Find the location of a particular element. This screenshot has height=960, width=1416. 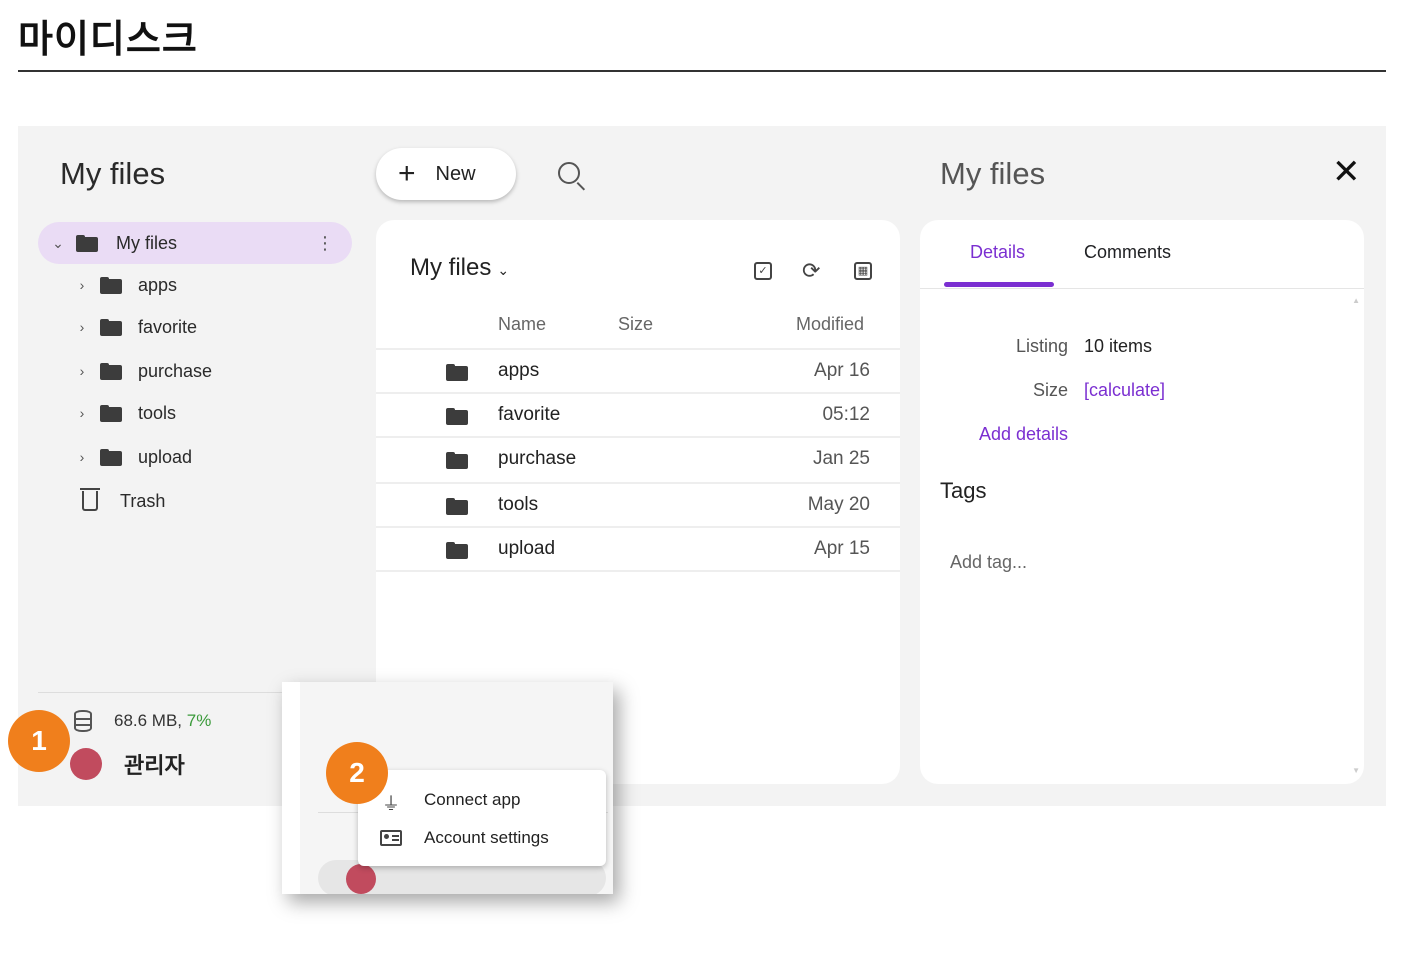

sidebar-item-upload: › upload is located at coordinates (195, 457).